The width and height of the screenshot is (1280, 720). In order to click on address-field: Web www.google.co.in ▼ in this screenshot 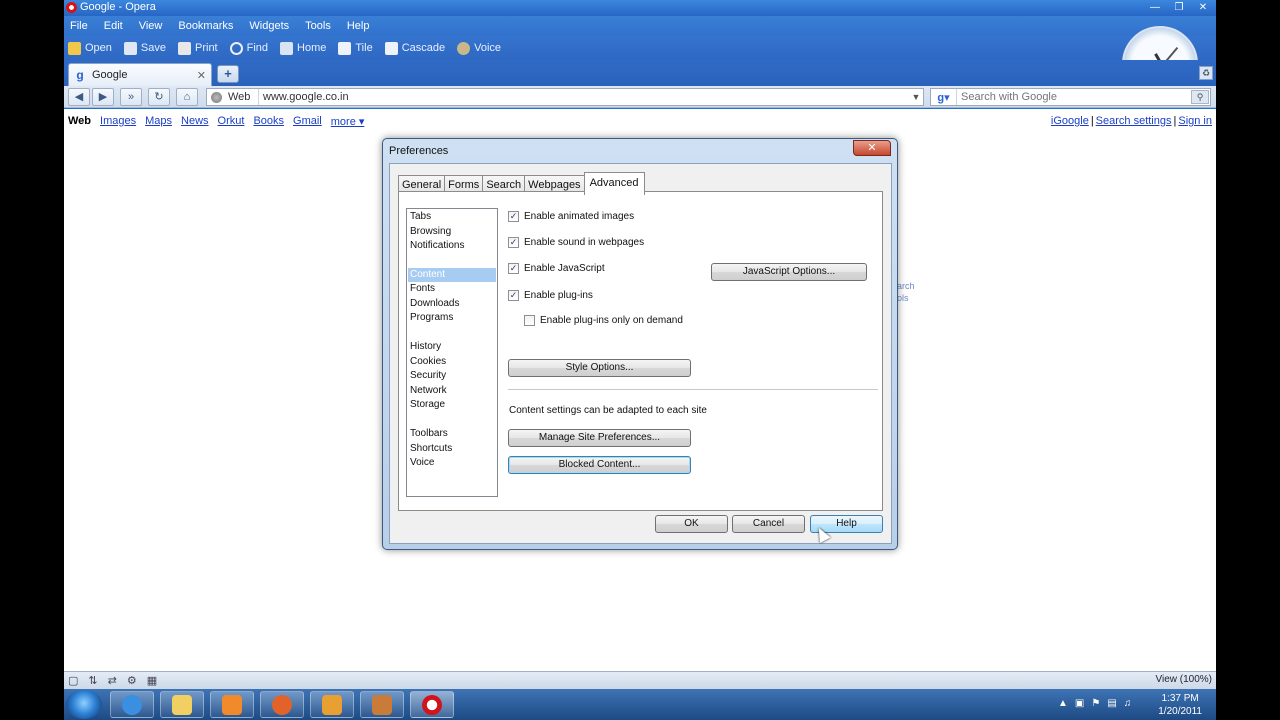, I will do `click(565, 97)`.